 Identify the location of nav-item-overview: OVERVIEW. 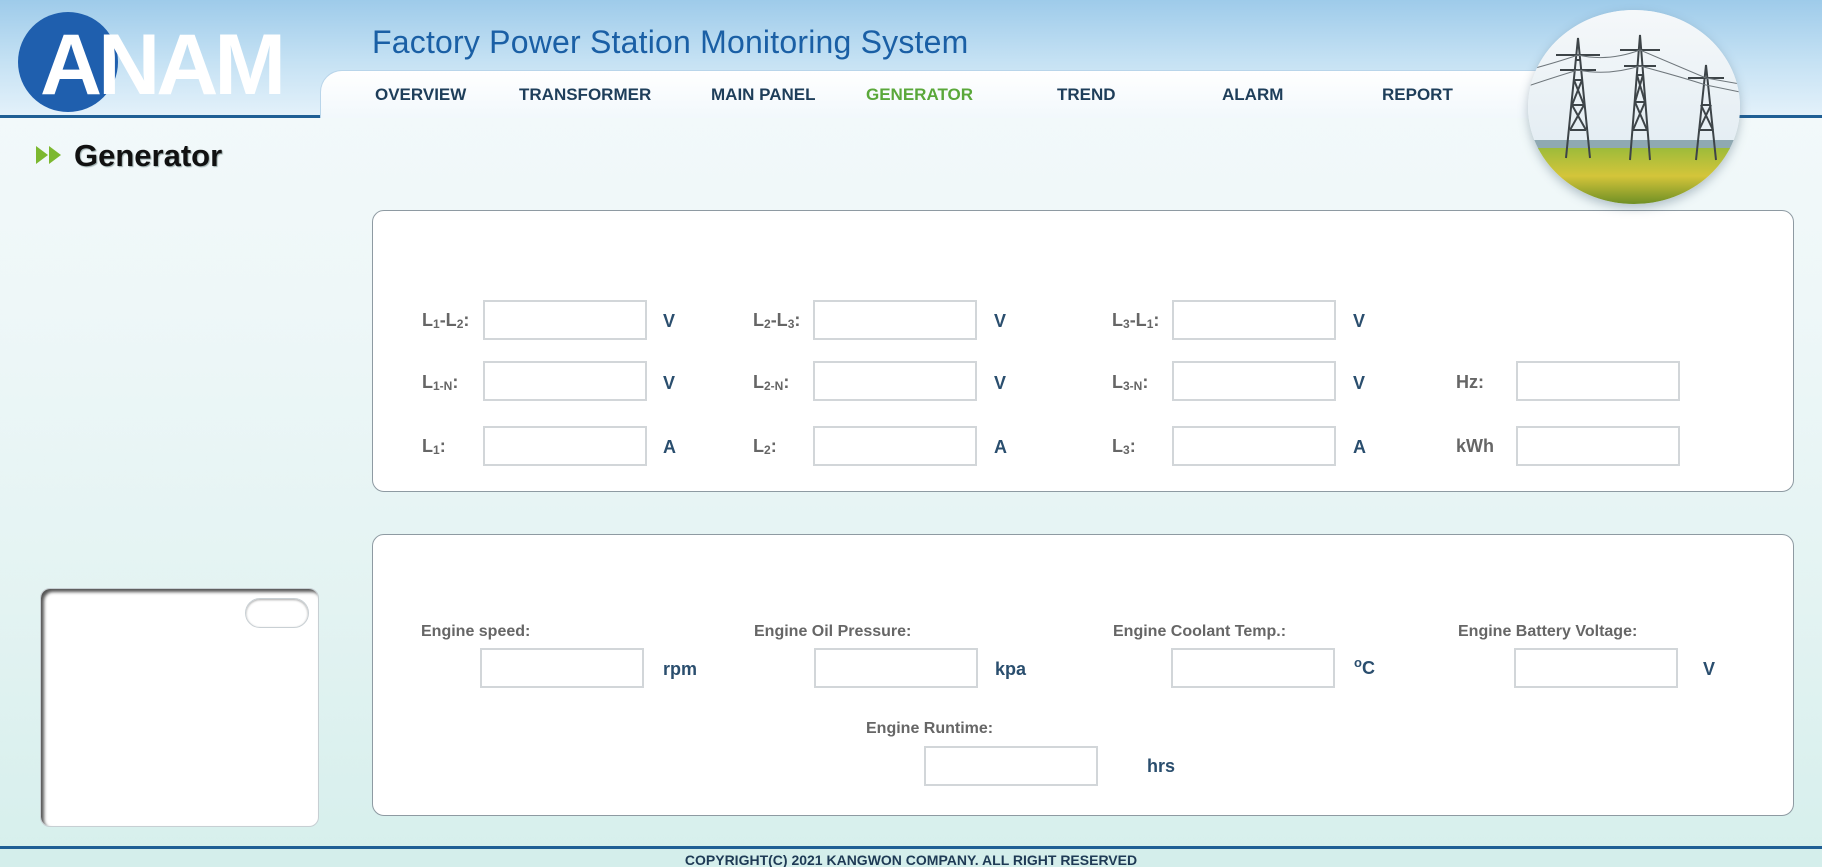
(420, 95).